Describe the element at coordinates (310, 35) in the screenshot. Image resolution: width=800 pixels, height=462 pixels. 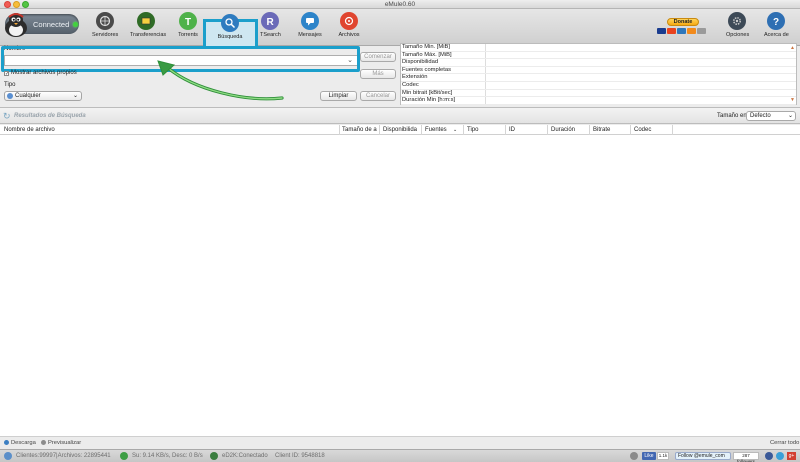
I see `toolbar-messages-label: Mensajes` at that location.